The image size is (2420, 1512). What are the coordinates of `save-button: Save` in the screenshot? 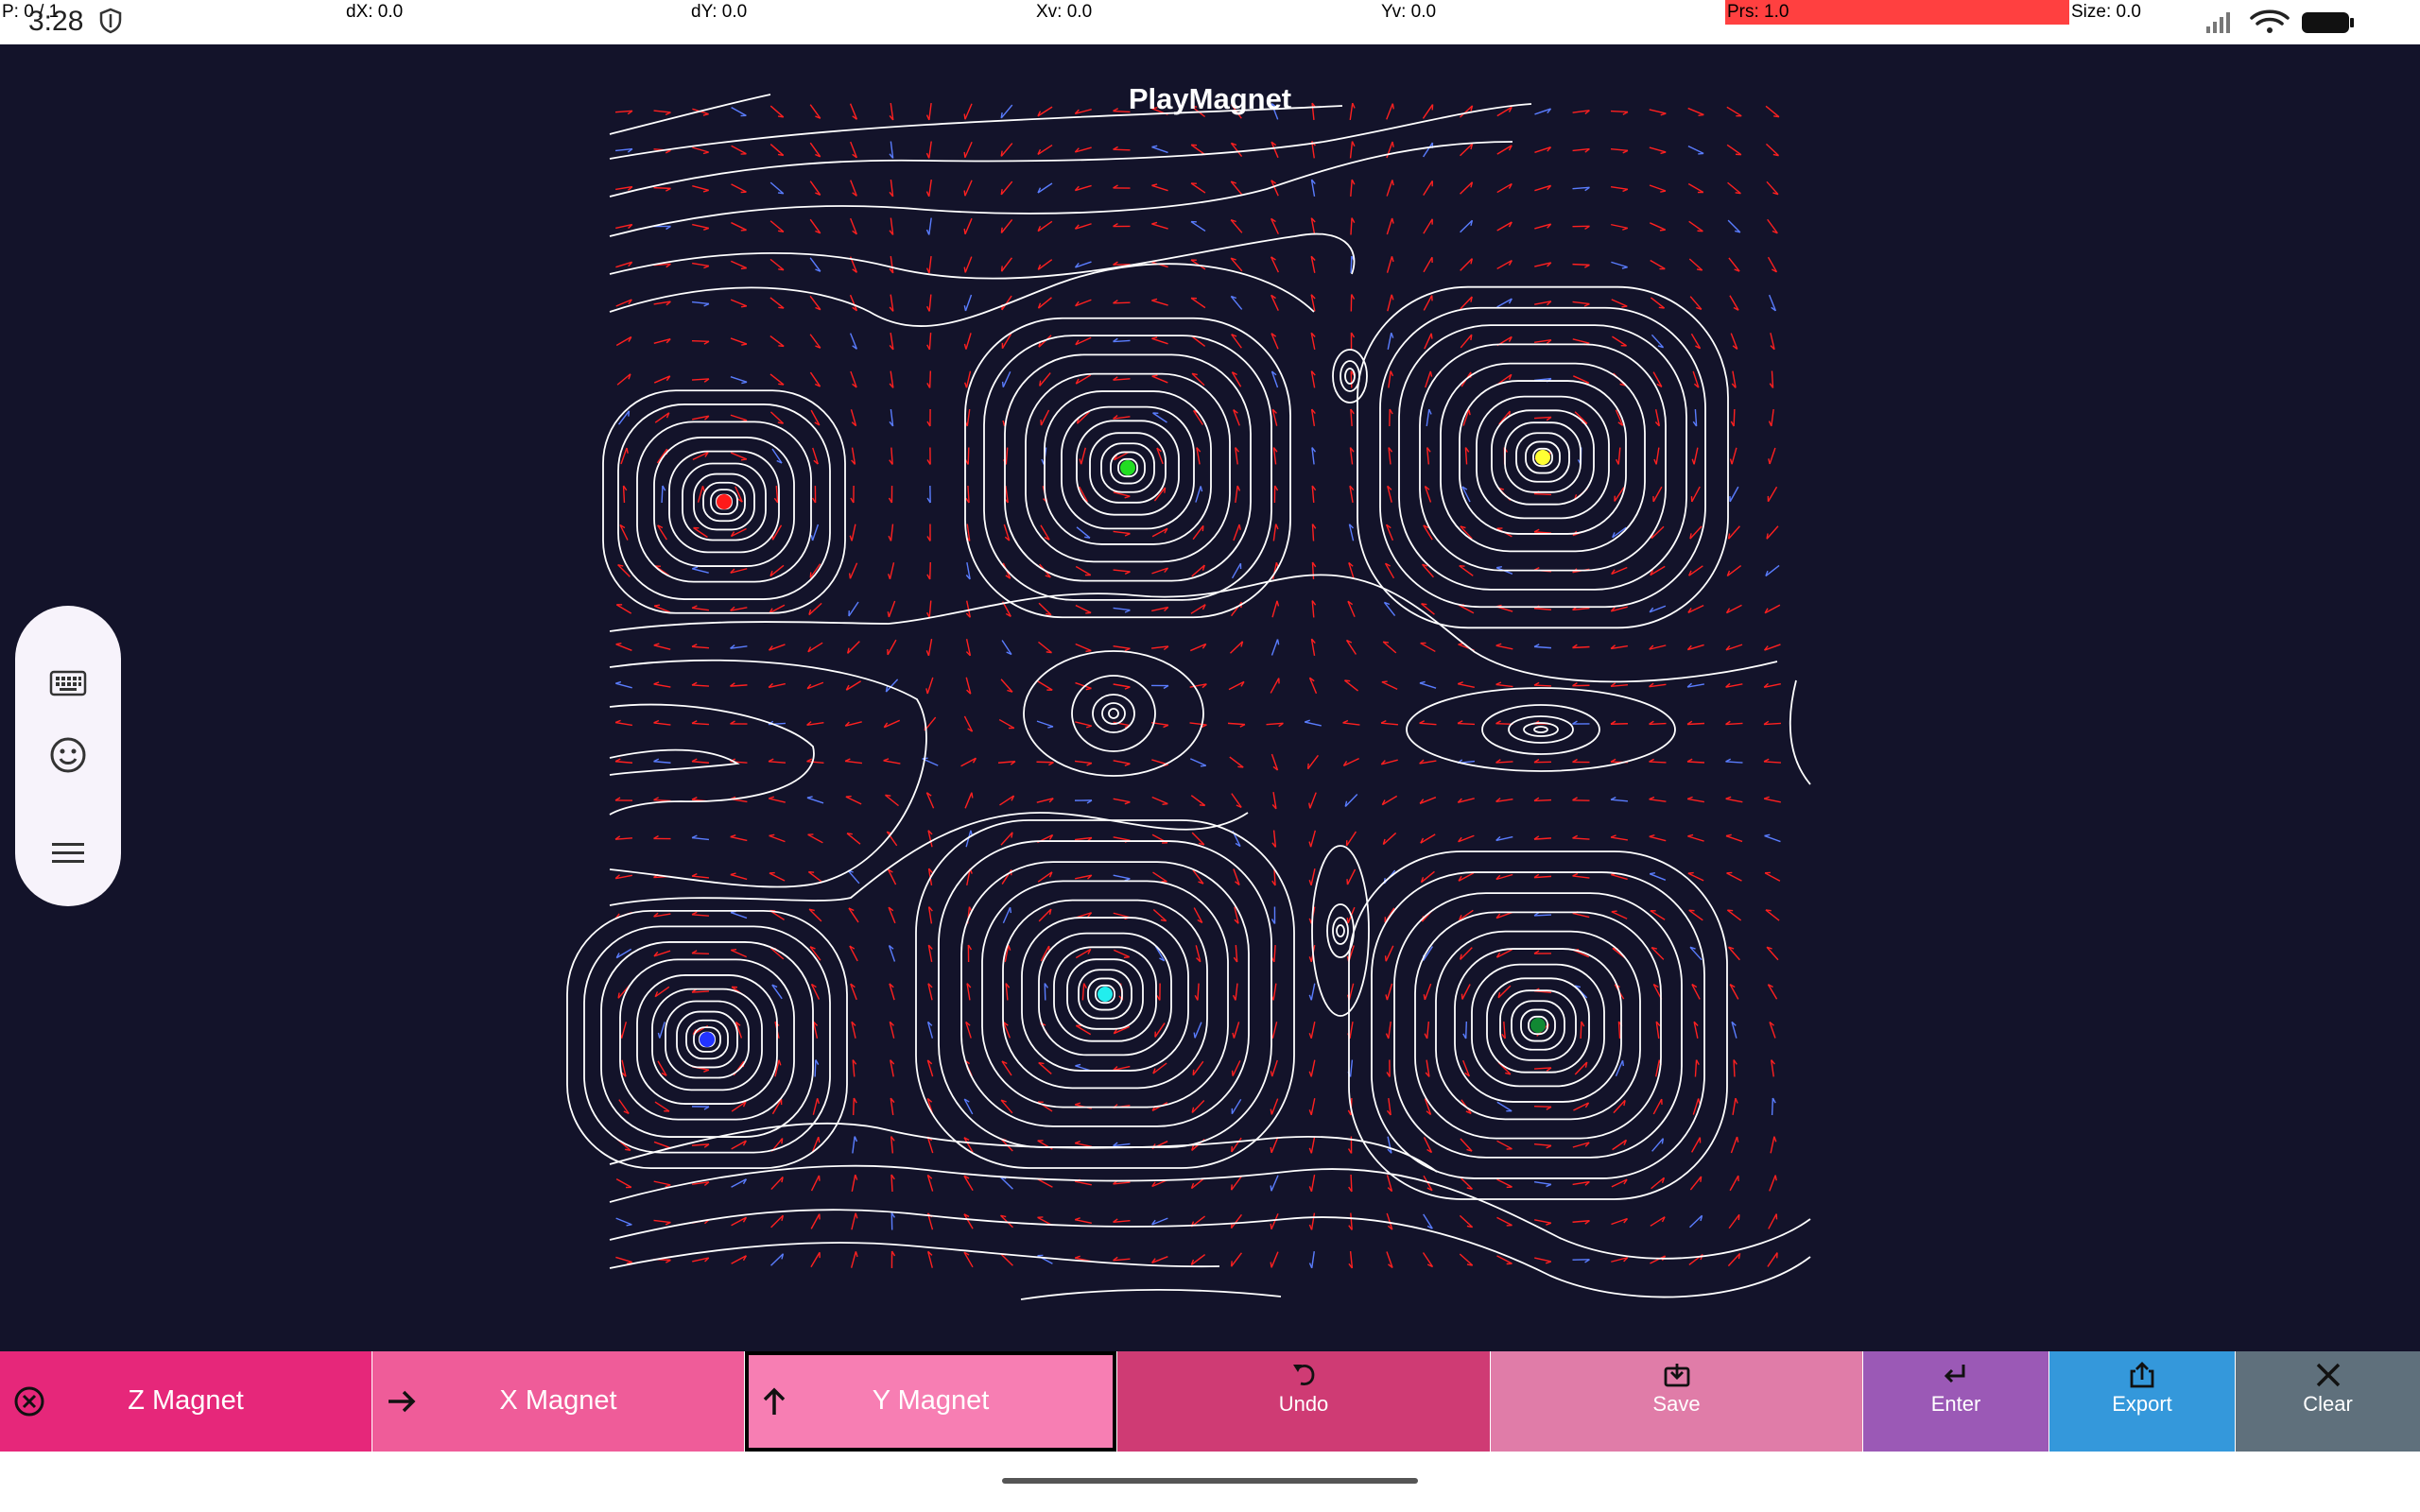 It's located at (1676, 1401).